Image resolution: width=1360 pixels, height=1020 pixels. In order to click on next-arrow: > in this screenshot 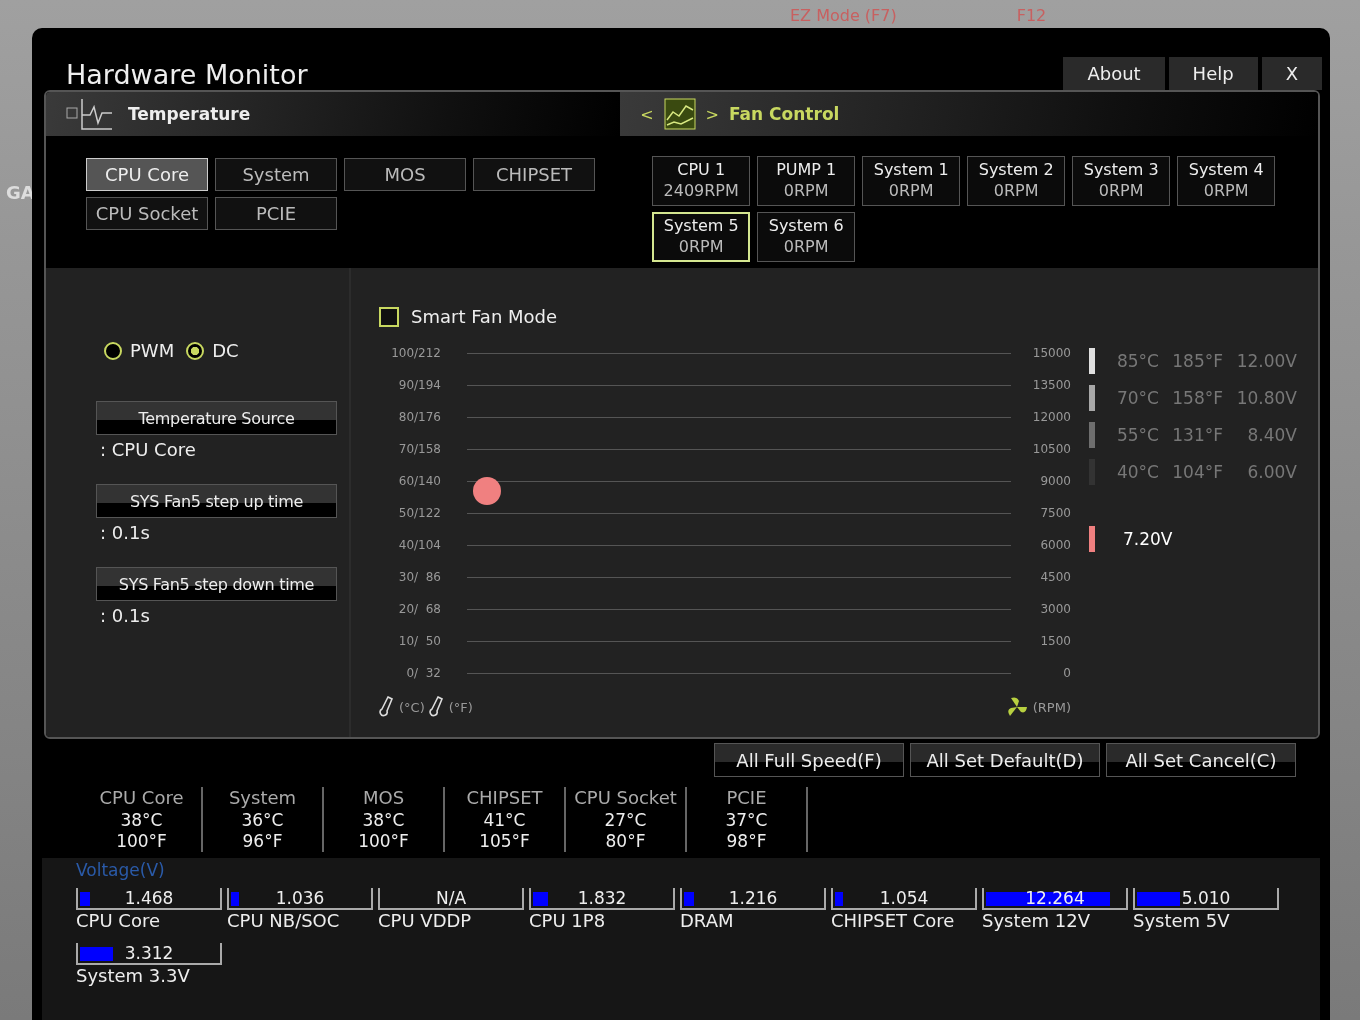, I will do `click(712, 114)`.